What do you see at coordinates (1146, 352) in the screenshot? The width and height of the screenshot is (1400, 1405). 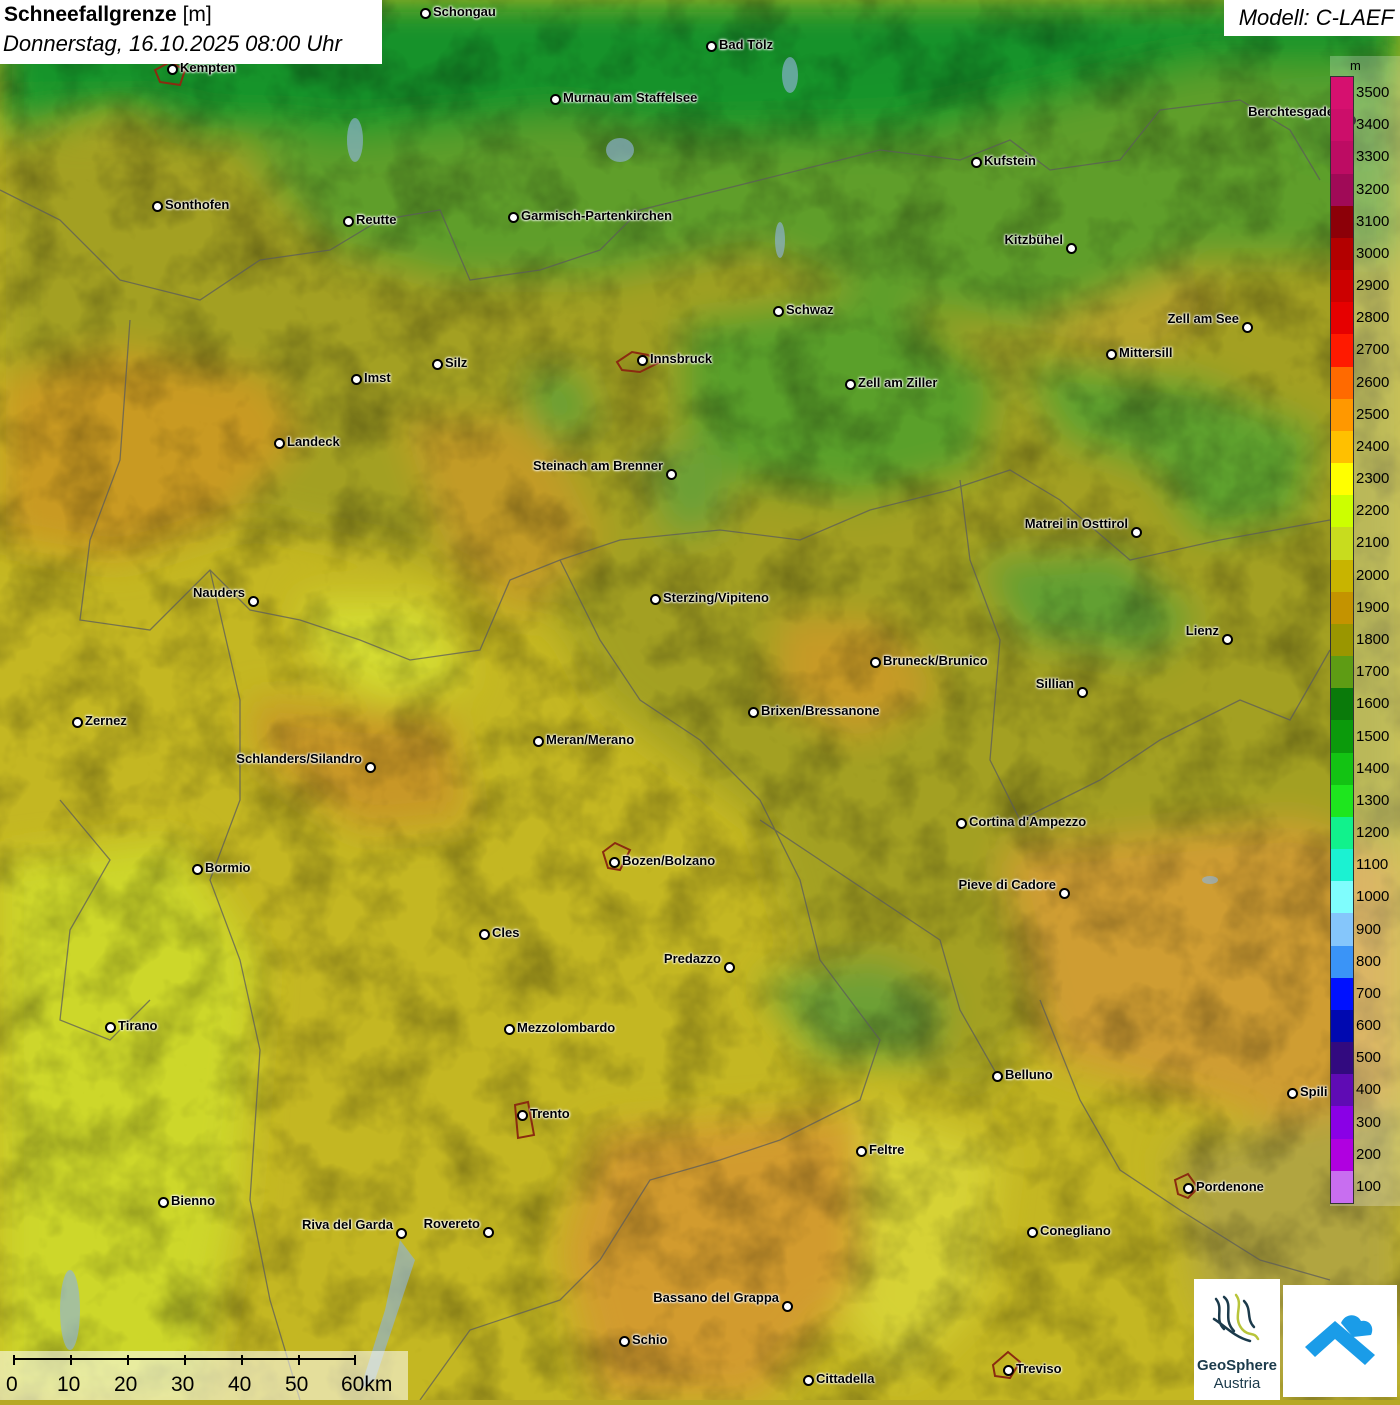 I see `city-label: Mittersill` at bounding box center [1146, 352].